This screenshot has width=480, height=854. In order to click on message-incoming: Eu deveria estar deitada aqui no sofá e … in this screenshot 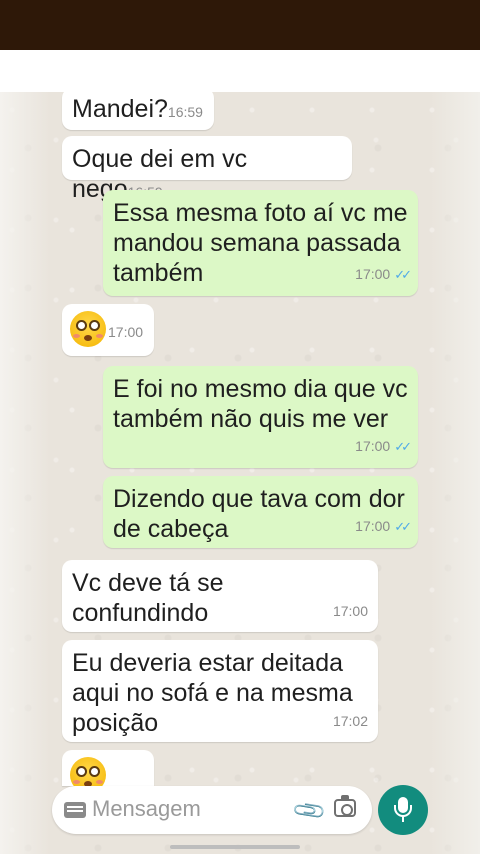, I will do `click(220, 691)`.